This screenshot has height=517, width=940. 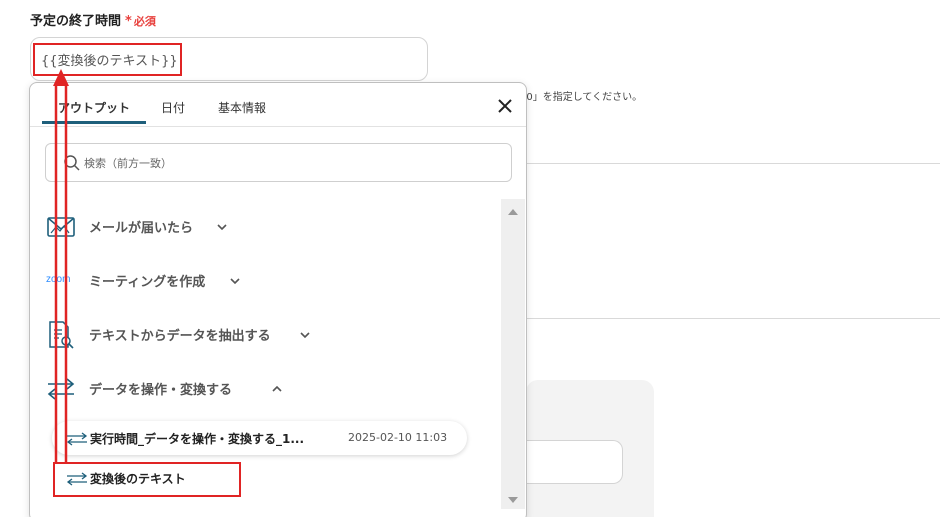 I want to click on section-transform-data: データを操作・変換する, so click(x=175, y=390).